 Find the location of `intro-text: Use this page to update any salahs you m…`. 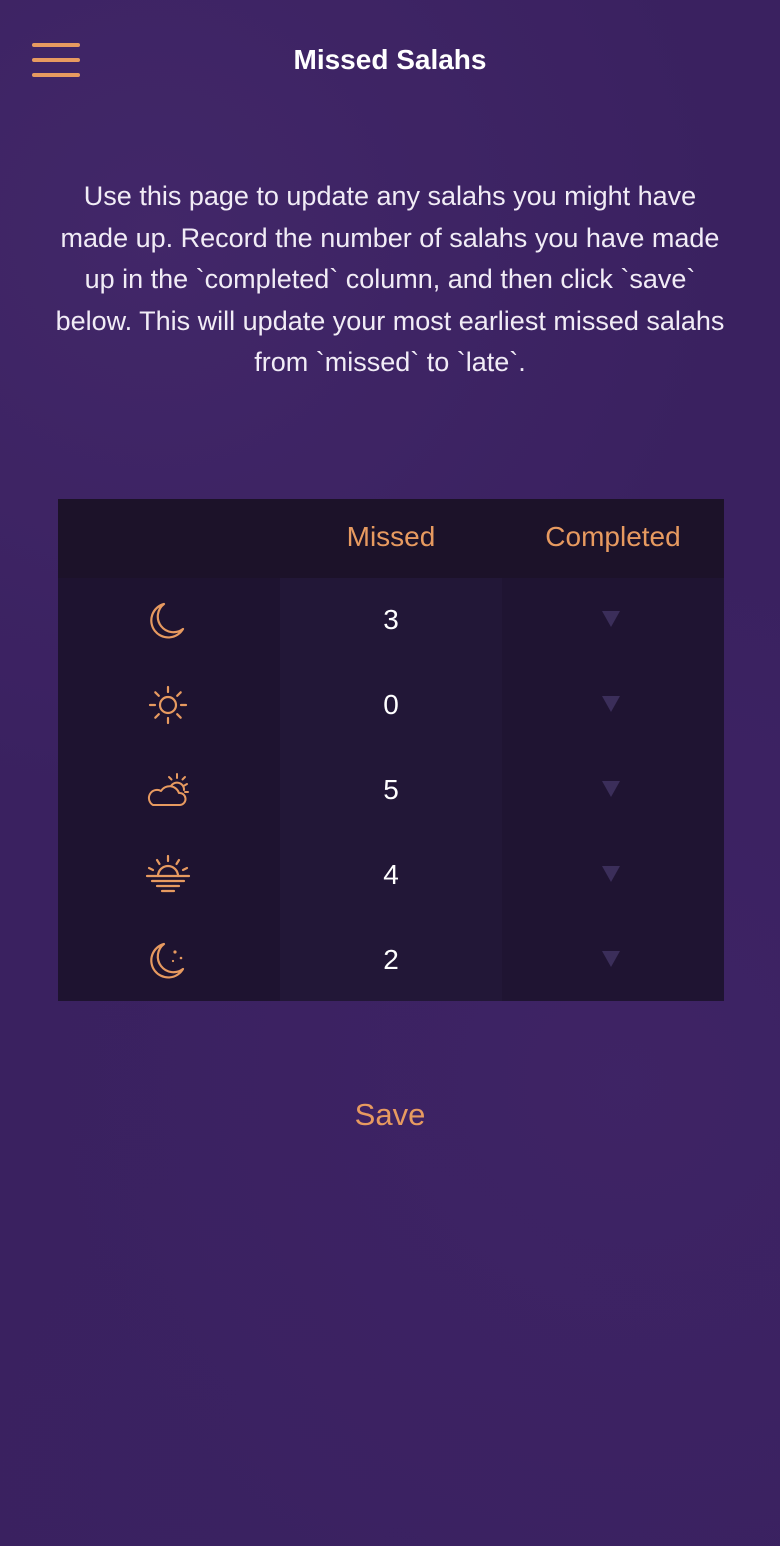

intro-text: Use this page to update any salahs you m… is located at coordinates (390, 279).